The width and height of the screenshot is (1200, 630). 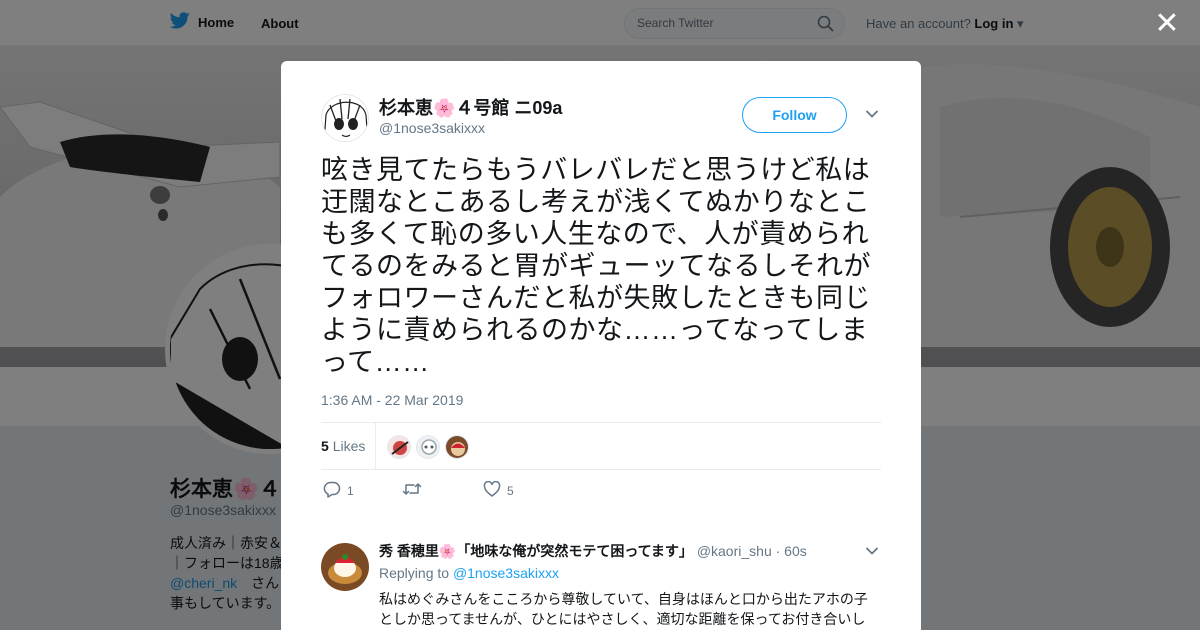 I want to click on likes-label: Likes, so click(x=349, y=446).